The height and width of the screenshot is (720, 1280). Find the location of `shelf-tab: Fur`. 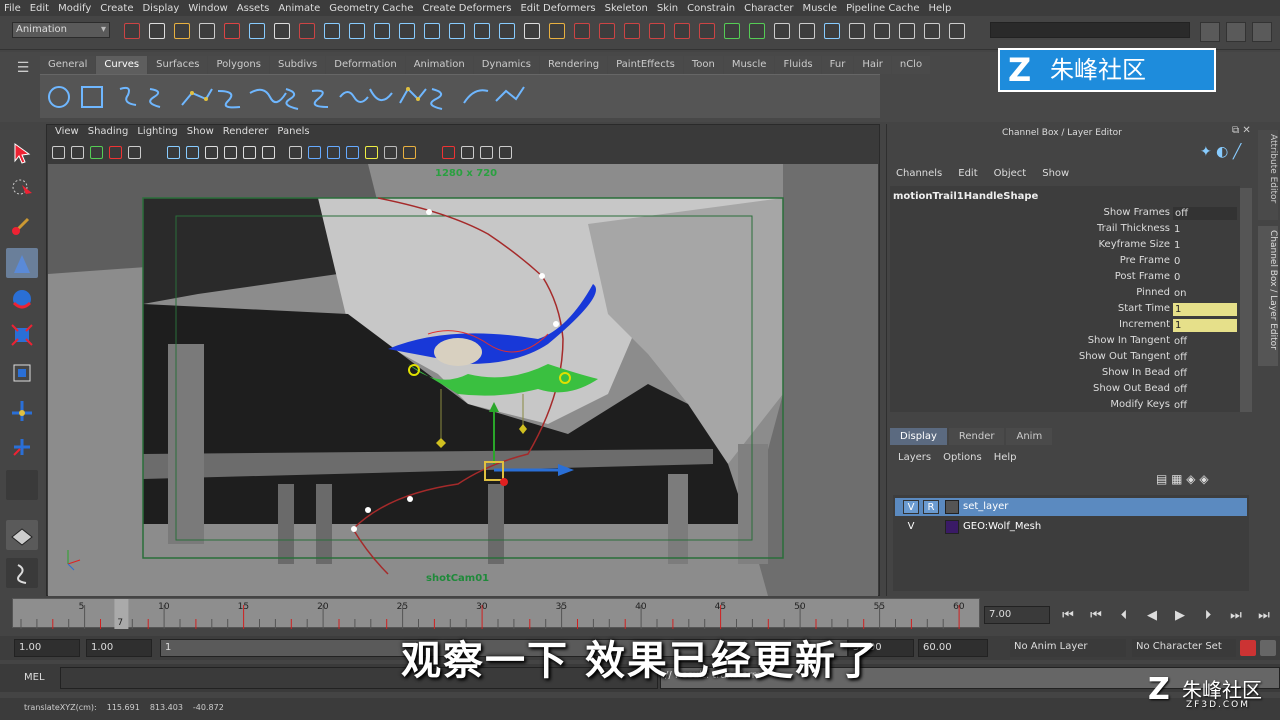

shelf-tab: Fur is located at coordinates (837, 65).